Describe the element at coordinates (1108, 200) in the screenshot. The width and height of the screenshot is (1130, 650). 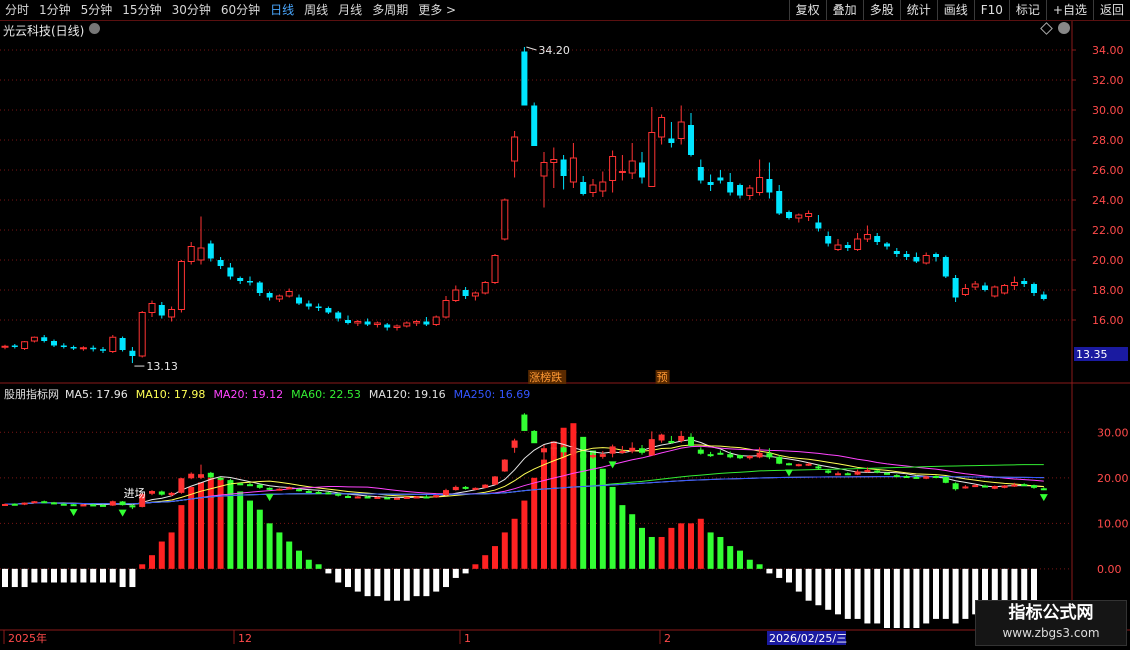
I see `price-tick-label: 24.00` at that location.